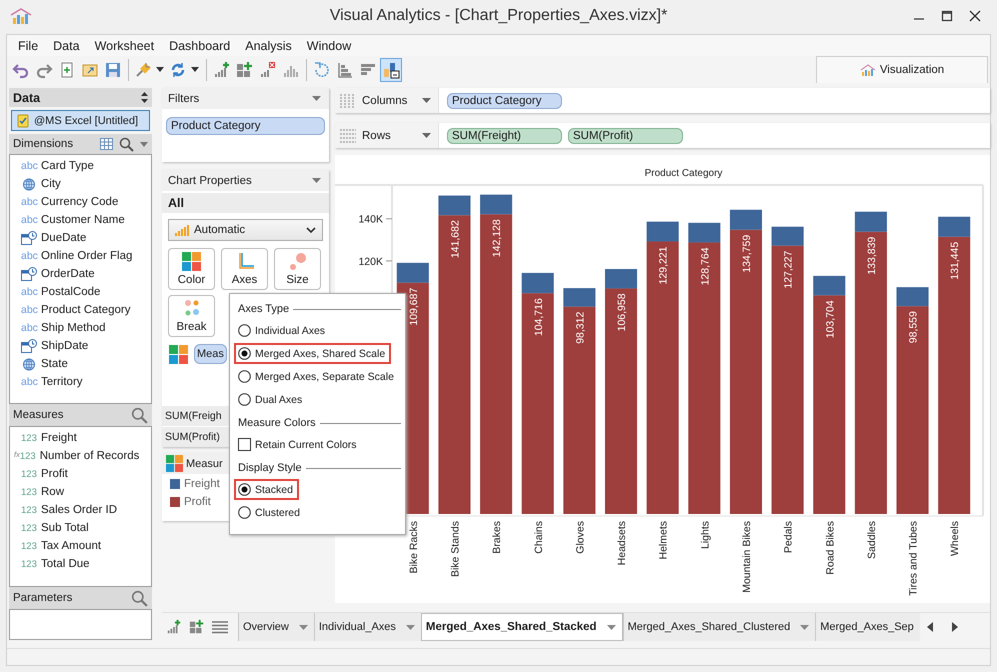 The width and height of the screenshot is (997, 672). What do you see at coordinates (178, 69) in the screenshot?
I see `refresh-icon` at bounding box center [178, 69].